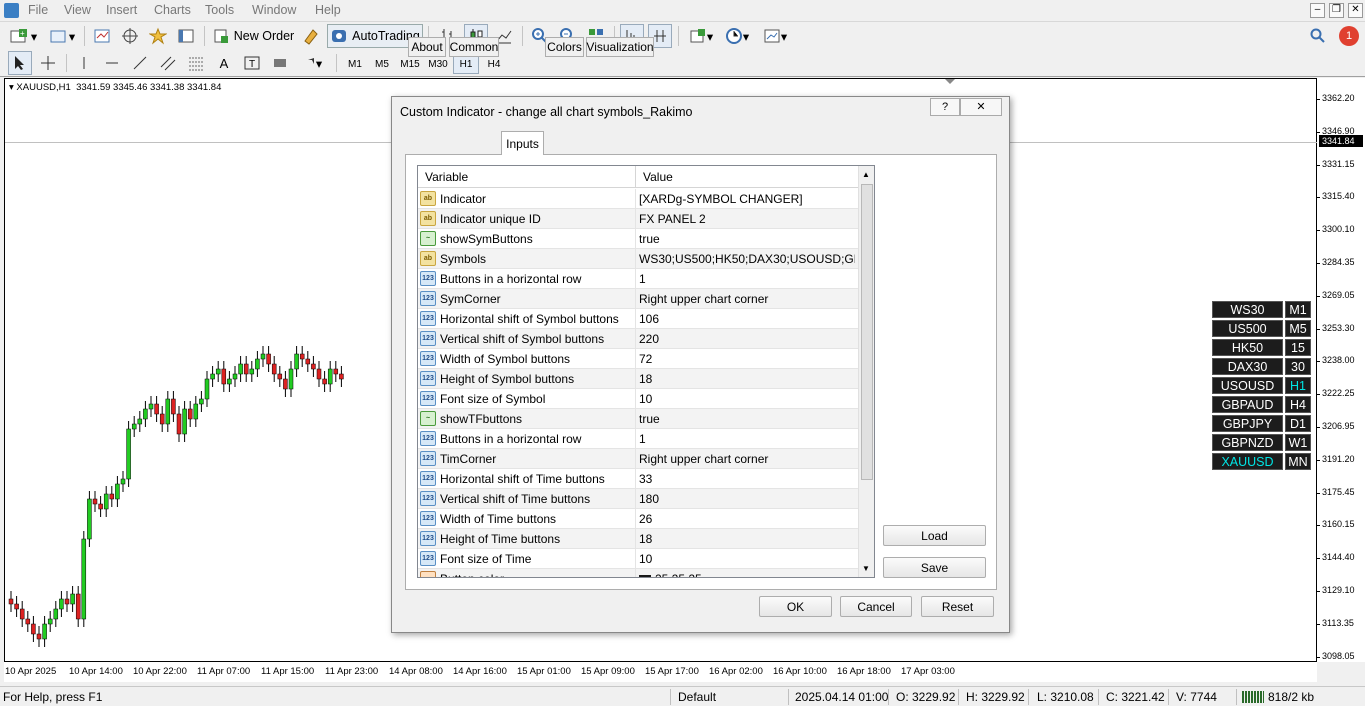  Describe the element at coordinates (747, 419) in the screenshot. I see `input-value: true` at that location.